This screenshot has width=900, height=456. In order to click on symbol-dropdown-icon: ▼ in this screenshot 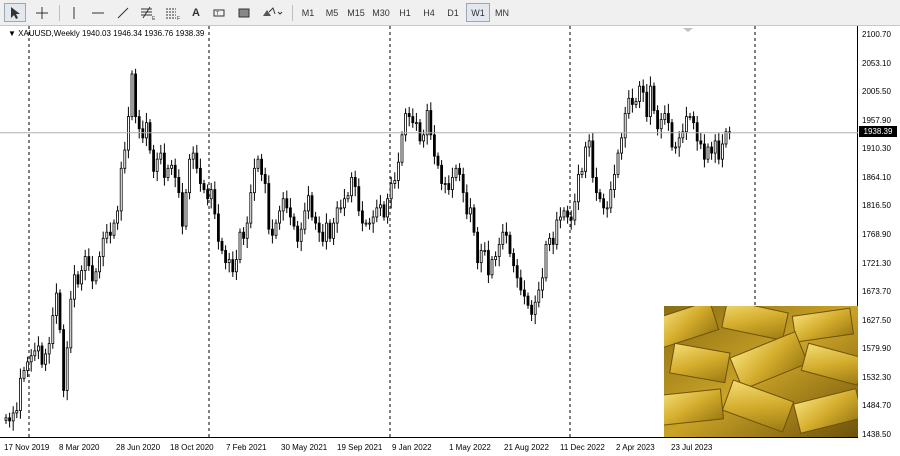, I will do `click(12, 33)`.